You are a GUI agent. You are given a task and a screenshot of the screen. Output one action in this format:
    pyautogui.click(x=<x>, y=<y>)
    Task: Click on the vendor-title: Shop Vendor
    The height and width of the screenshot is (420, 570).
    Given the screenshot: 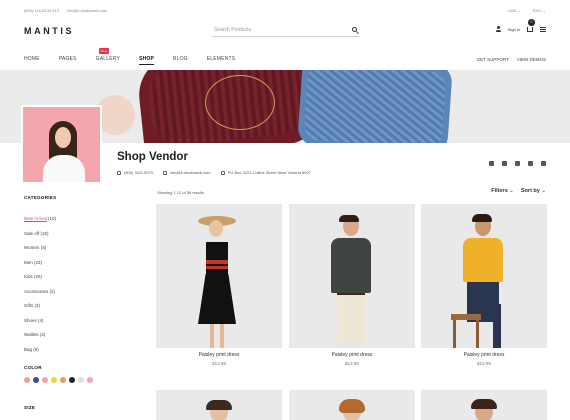 What is the action you would take?
    pyautogui.click(x=152, y=157)
    